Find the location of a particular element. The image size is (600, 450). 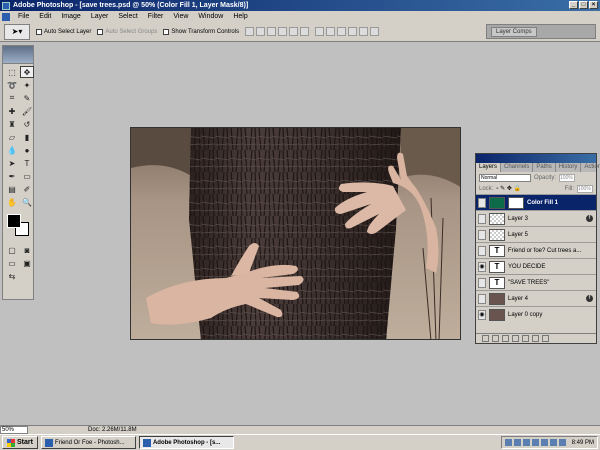

add-layer-mask-icon is located at coordinates (505, 338).